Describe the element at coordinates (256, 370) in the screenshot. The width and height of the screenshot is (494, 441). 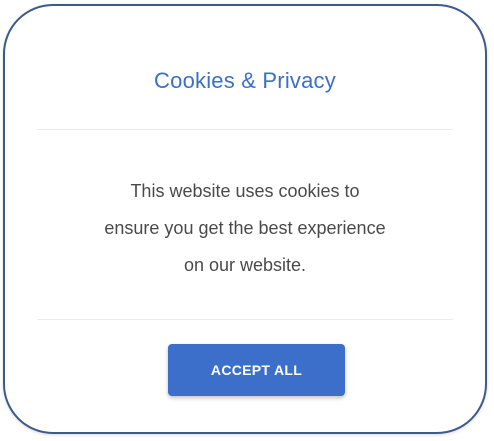
I see `accept-all-button: ACCEPT ALL` at that location.